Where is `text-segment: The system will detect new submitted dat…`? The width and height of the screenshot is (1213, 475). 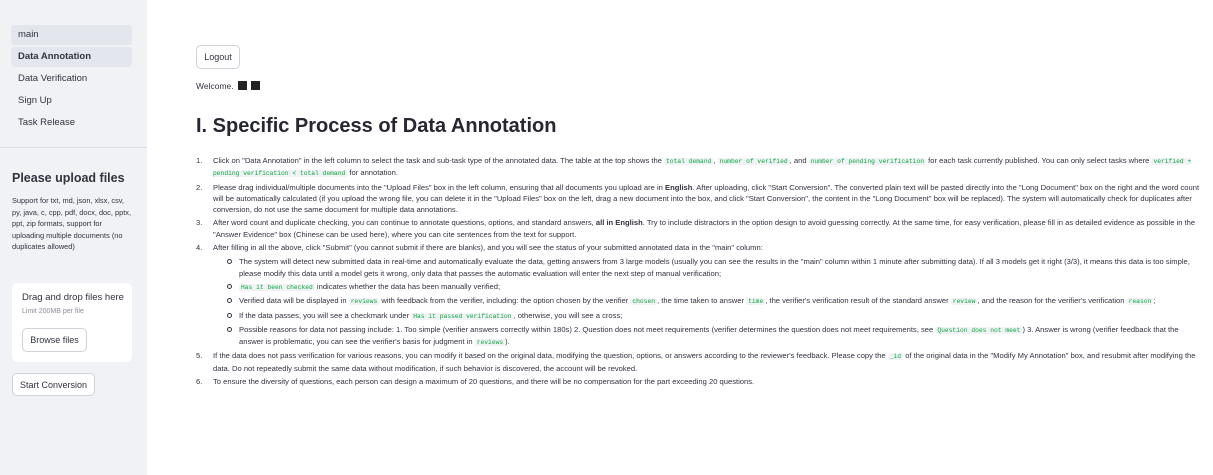
text-segment: The system will detect new submitted dat… is located at coordinates (714, 267).